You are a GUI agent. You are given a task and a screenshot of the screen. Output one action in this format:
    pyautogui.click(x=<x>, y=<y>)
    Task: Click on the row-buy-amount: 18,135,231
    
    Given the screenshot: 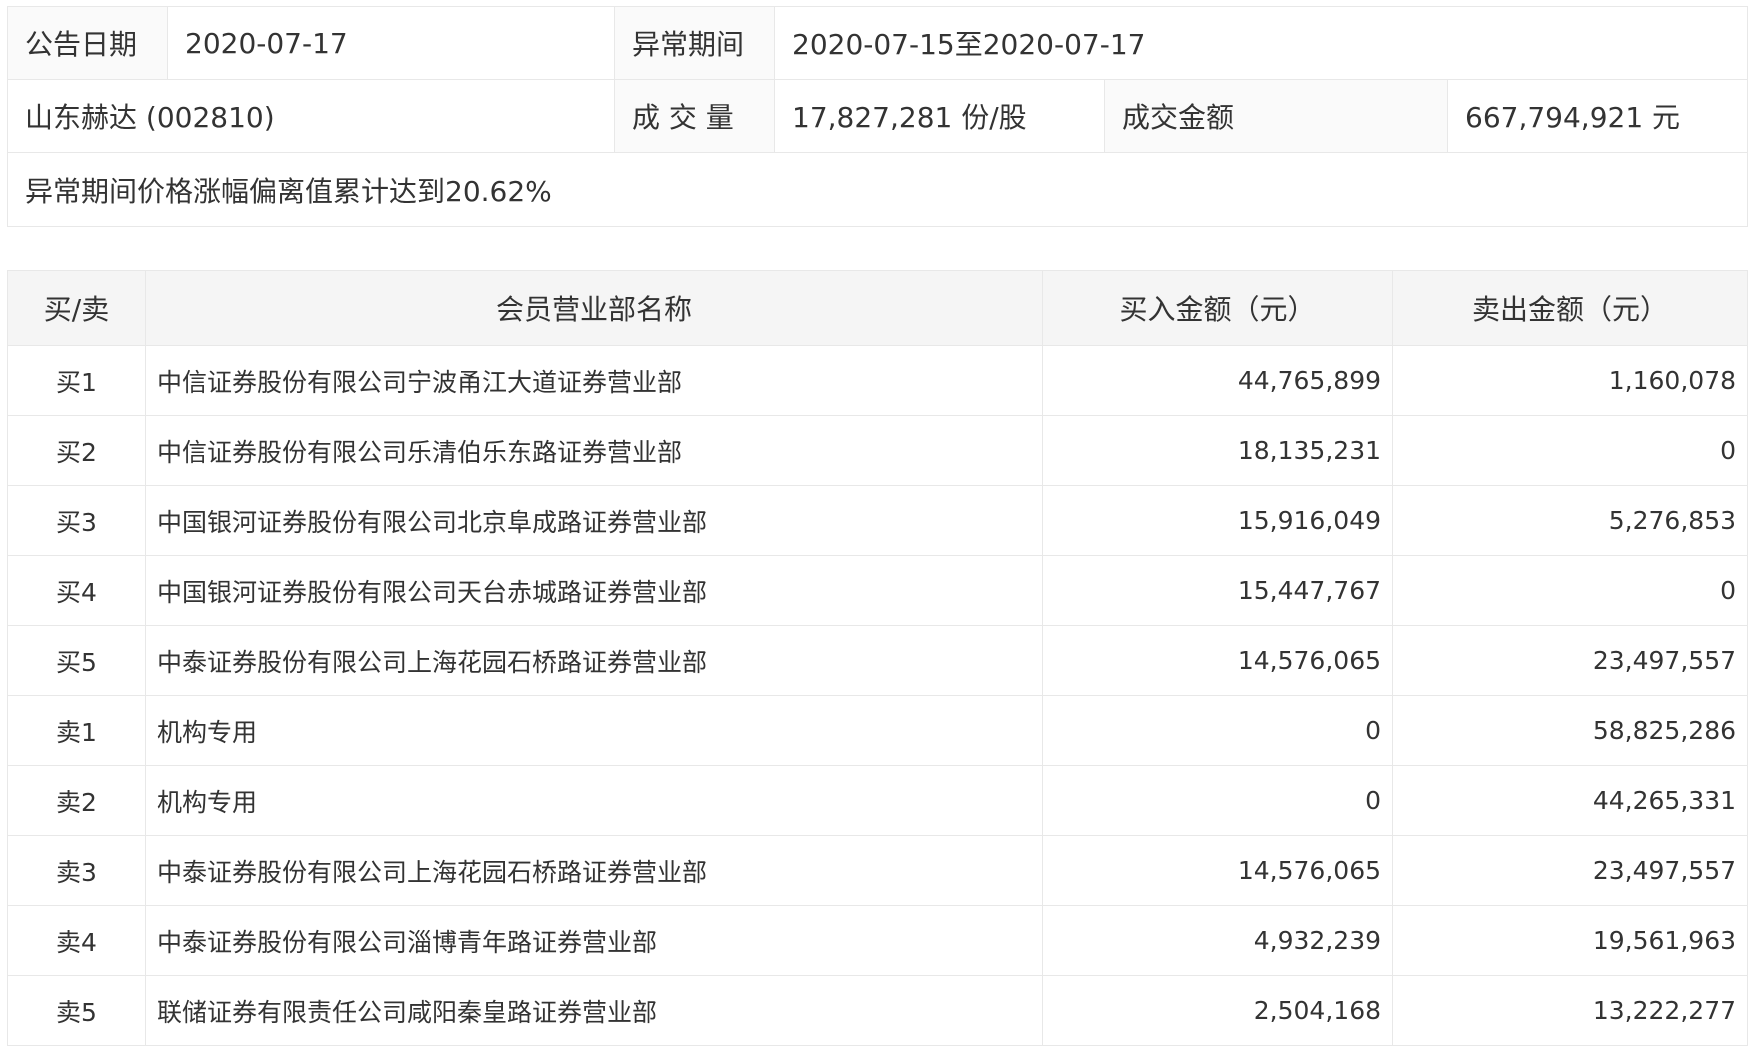 What is the action you would take?
    pyautogui.click(x=1217, y=450)
    